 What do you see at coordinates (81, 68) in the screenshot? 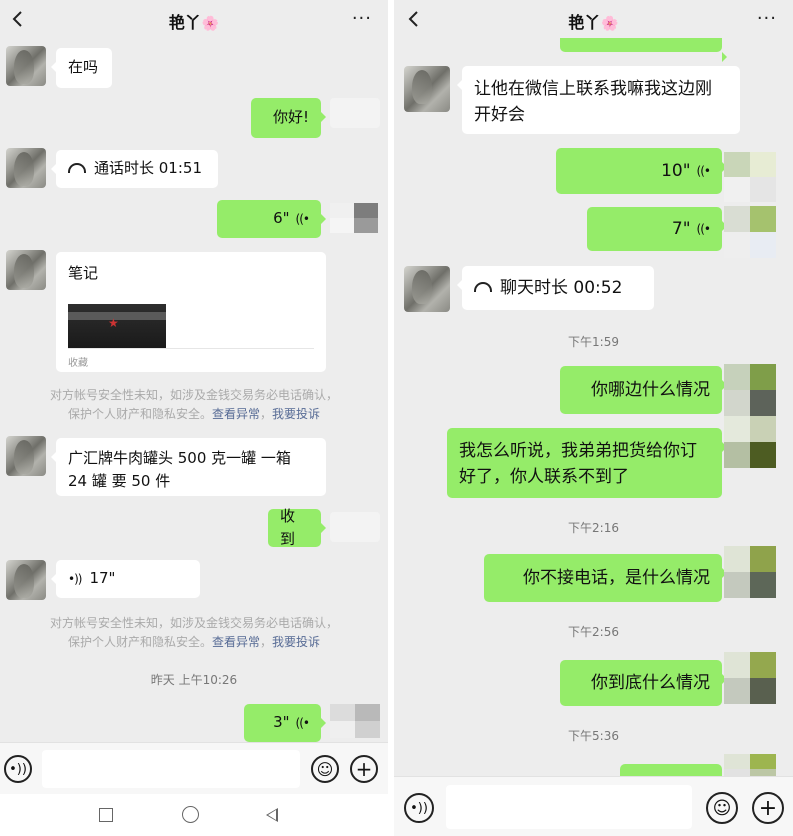
I see `message-bubble: 在吗` at bounding box center [81, 68].